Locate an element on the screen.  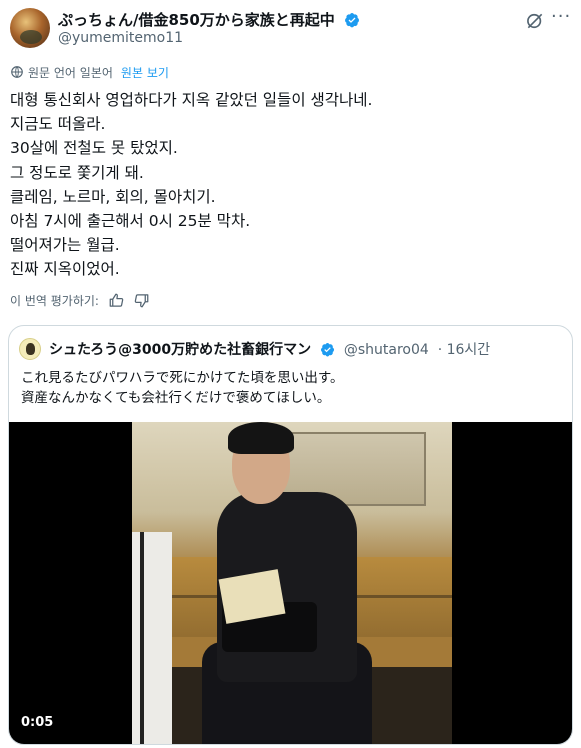
quoted-author-handle: @shutaro04 is located at coordinates (386, 350).